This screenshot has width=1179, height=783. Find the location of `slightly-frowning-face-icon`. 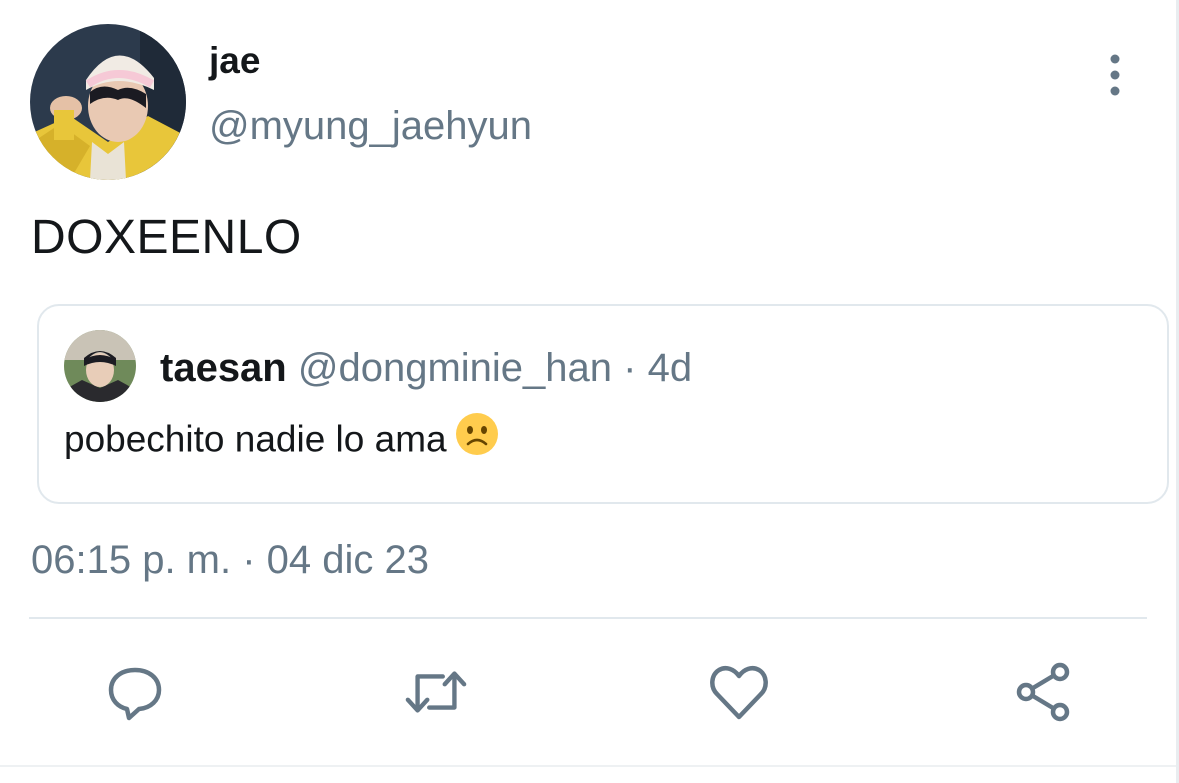

slightly-frowning-face-icon is located at coordinates (477, 438).